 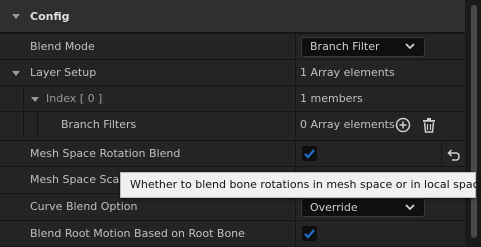 I want to click on blend-mode-label: Blend Mode, so click(x=62, y=46).